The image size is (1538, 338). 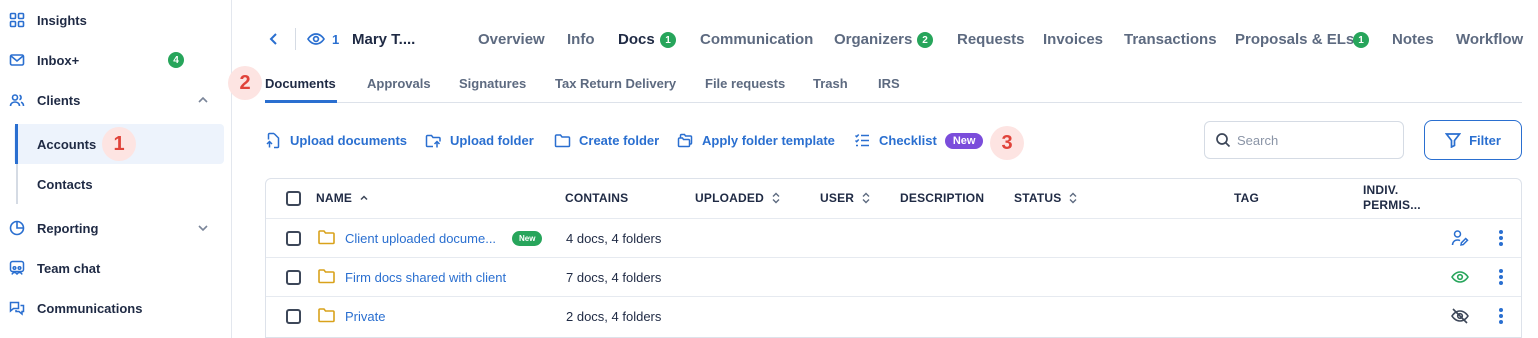 I want to click on tab-organizers: Organizers, so click(x=873, y=39).